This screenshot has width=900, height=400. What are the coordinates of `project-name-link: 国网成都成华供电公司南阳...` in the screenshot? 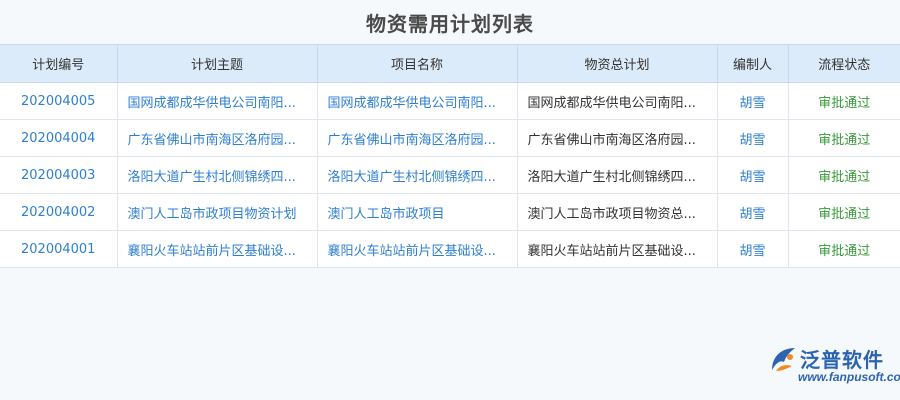 It's located at (417, 101).